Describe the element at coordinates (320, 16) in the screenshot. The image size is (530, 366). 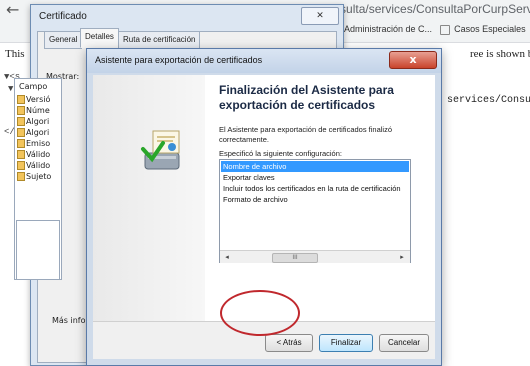
I see `certificate-close-button: ✕` at that location.